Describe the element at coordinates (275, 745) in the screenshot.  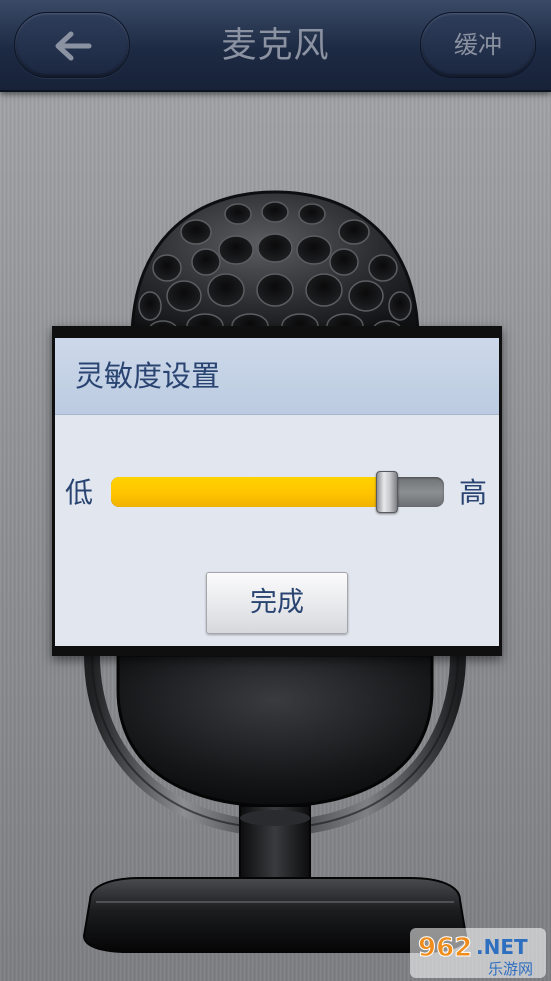
I see `microphone-body` at that location.